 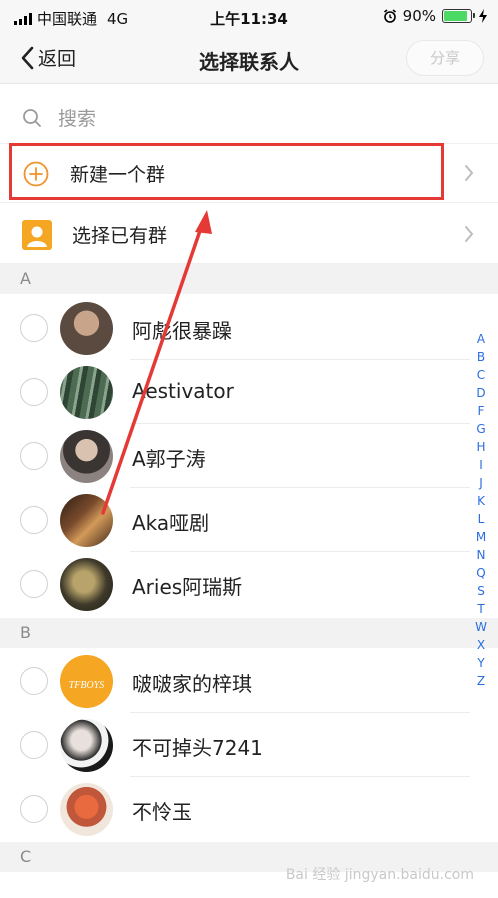 What do you see at coordinates (481, 645) in the screenshot?
I see `index-letter: X` at bounding box center [481, 645].